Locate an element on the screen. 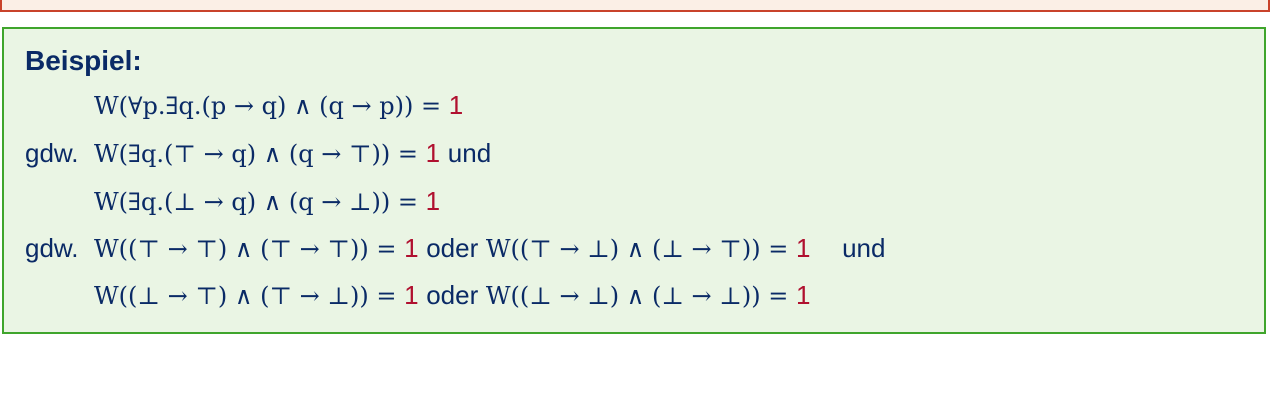  formula-3: W(∃q.(⊥ → q) ∧ (q → ⊥)) = is located at coordinates (256, 202).